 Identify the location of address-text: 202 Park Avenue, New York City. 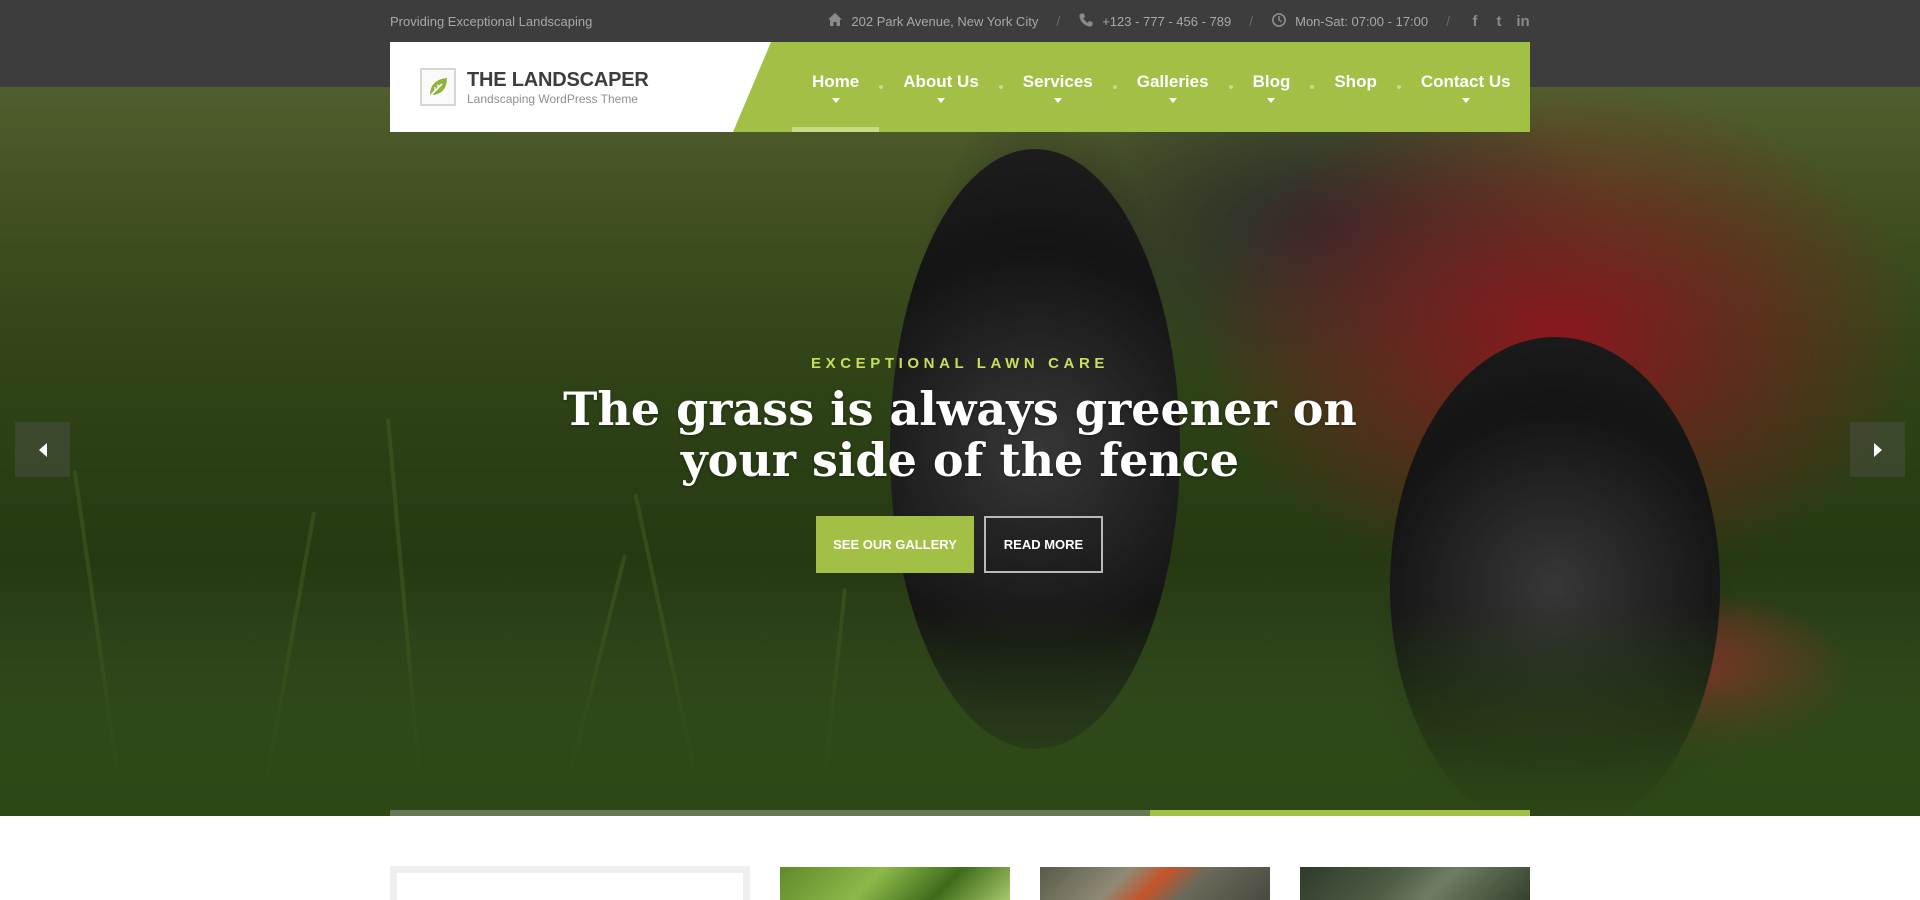
(945, 21).